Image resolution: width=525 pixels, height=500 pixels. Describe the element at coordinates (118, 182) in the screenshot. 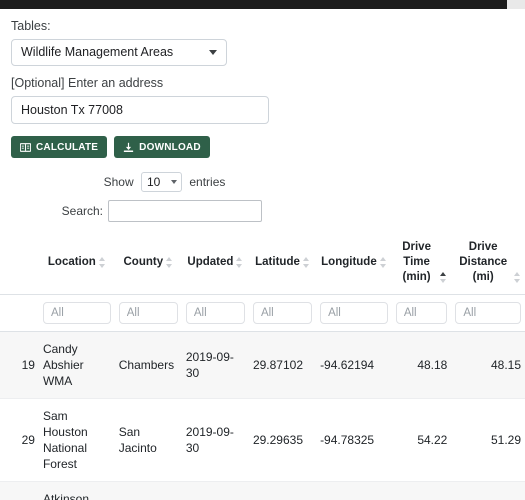

I see `show-label: Show` at that location.